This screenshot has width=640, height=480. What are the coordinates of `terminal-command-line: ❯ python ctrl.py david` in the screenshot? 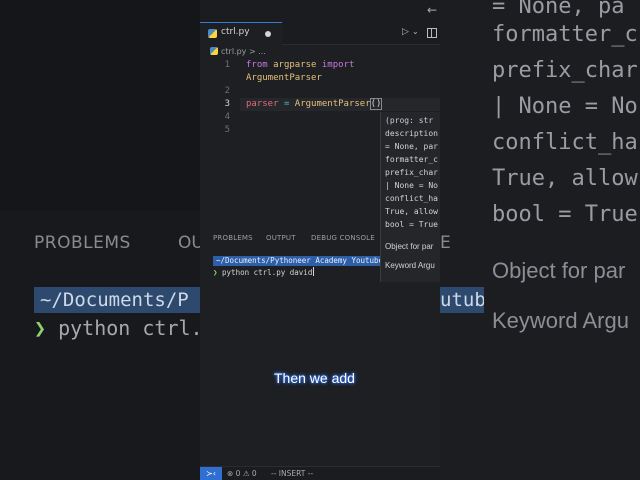 It's located at (264, 272).